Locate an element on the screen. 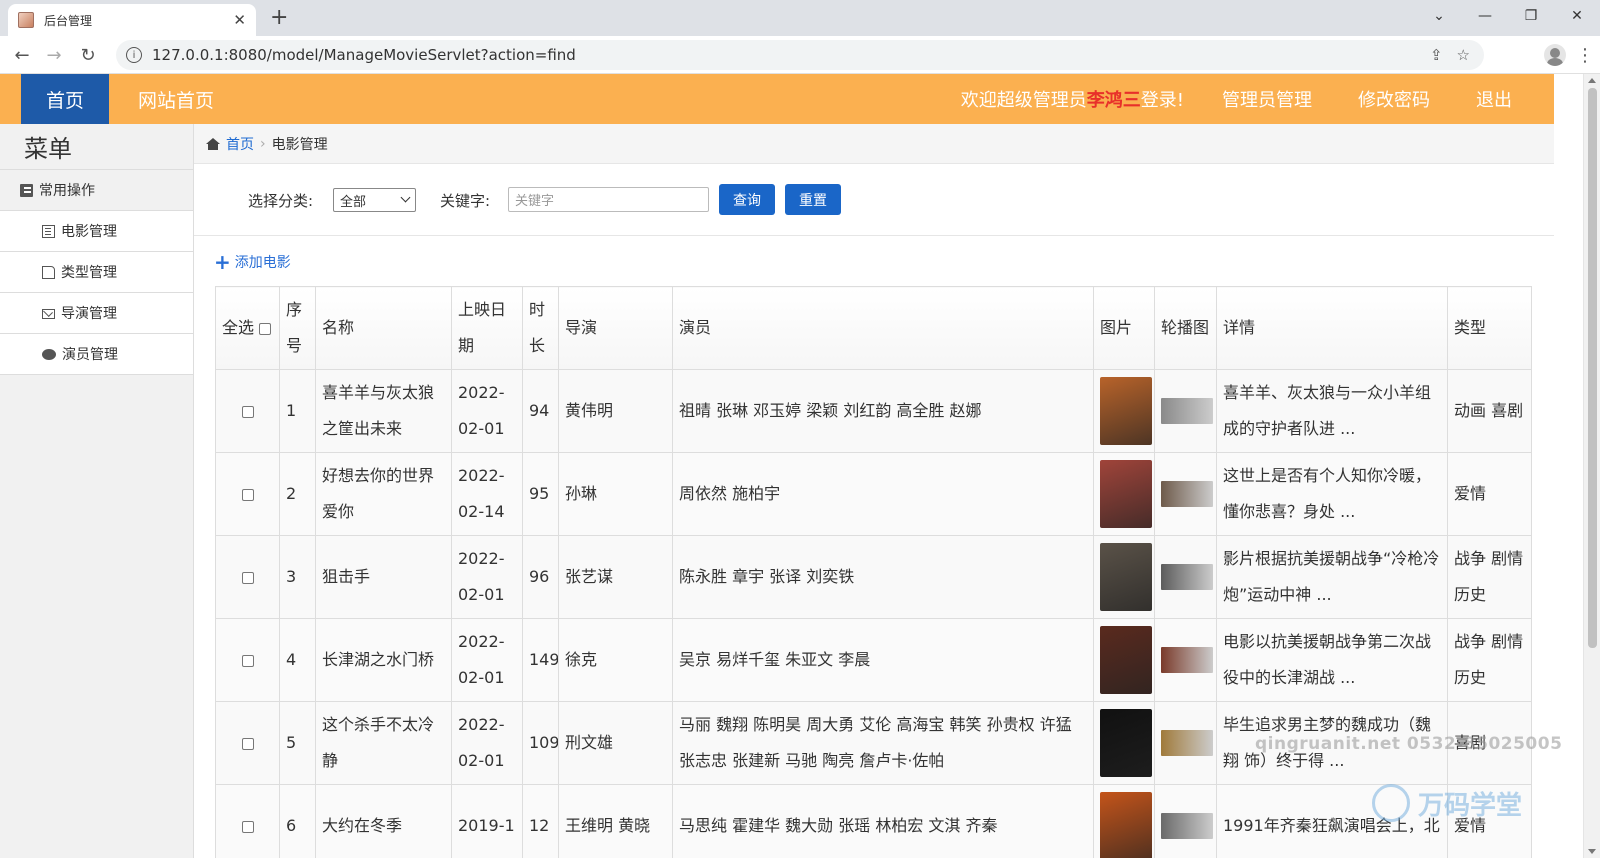 The width and height of the screenshot is (1600, 858). col-director: 导演 is located at coordinates (615, 328).